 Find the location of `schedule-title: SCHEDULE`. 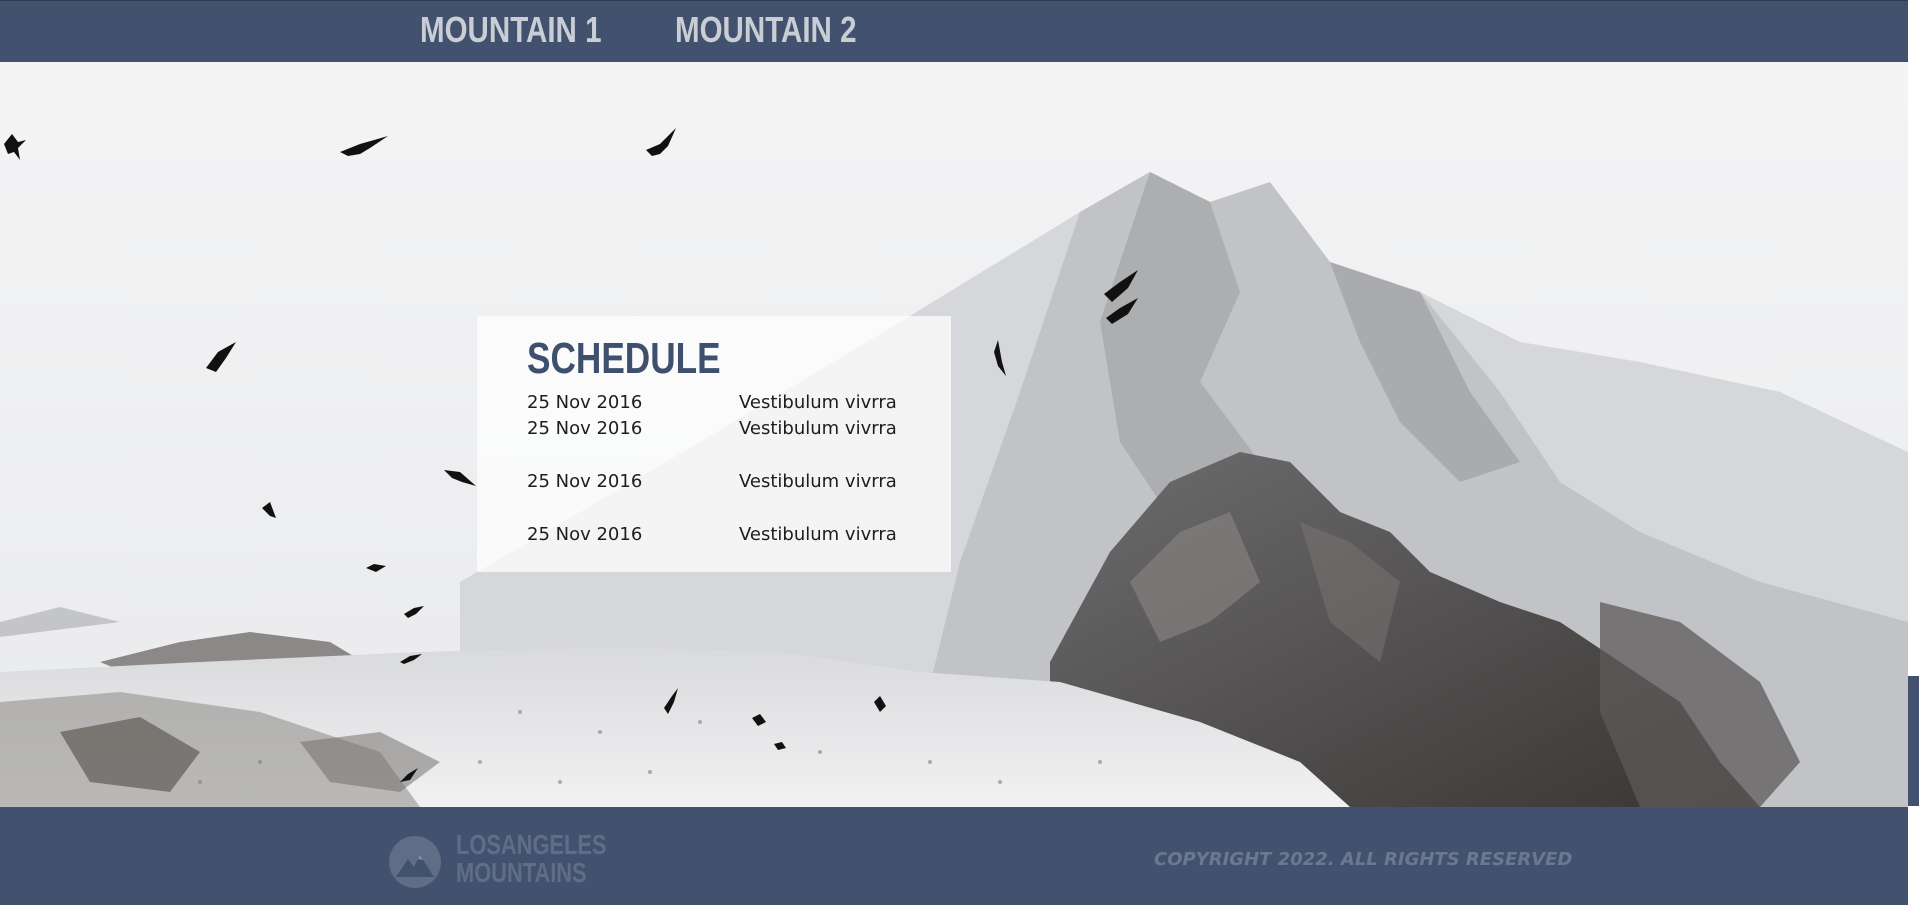

schedule-title: SCHEDULE is located at coordinates (624, 358).